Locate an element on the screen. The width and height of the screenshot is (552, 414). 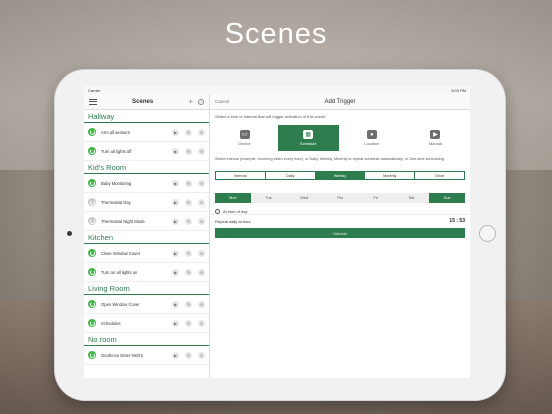
trigger-title: Add Trigger is located at coordinates (340, 101).